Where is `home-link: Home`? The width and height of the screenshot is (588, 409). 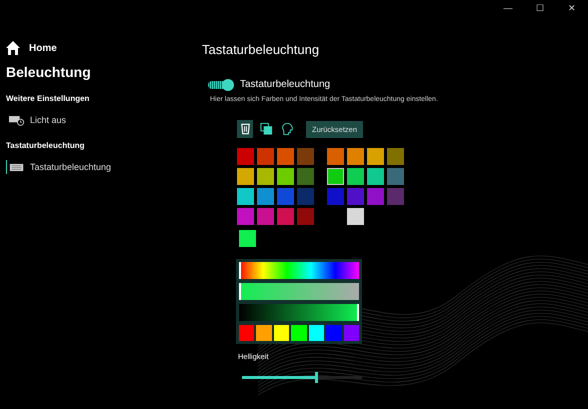
home-link: Home is located at coordinates (43, 48).